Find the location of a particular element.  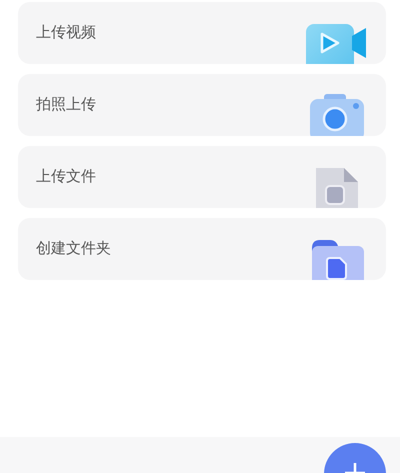

action-card: 拍照上传 is located at coordinates (202, 105).